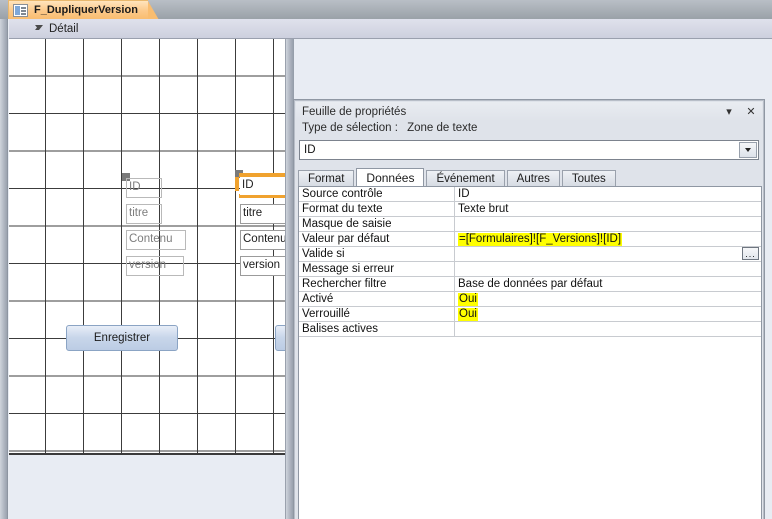 The image size is (772, 519). I want to click on canvas-empty-area, so click(147, 487).